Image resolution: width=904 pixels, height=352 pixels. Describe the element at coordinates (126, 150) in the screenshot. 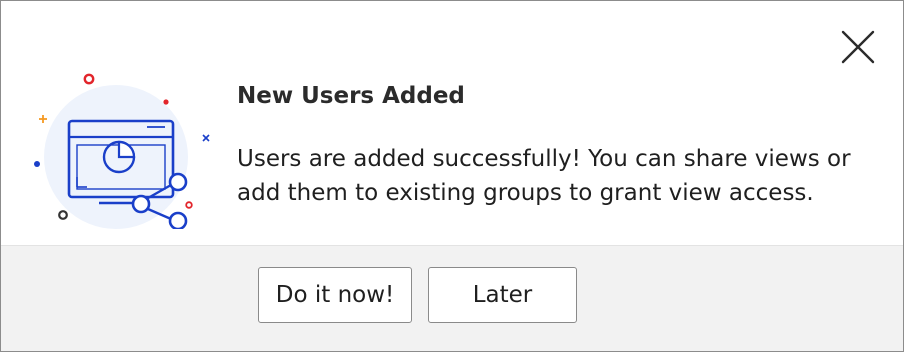

I see `share-report-illustration` at that location.